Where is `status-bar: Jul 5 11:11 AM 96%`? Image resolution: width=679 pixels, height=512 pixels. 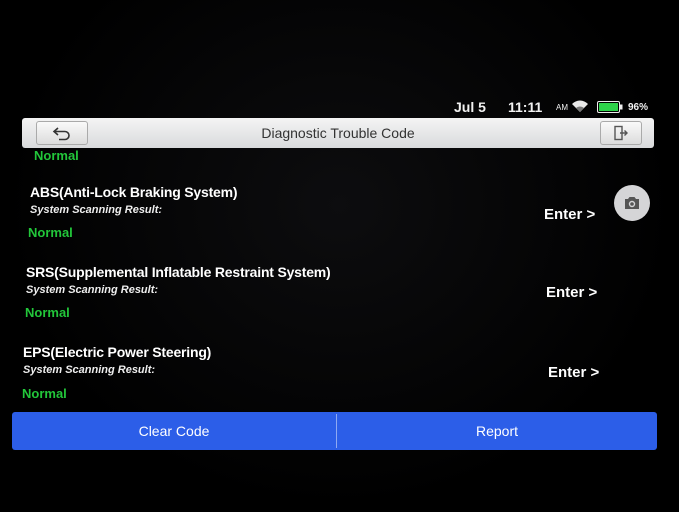
status-bar: Jul 5 11:11 AM 96% is located at coordinates (339, 106).